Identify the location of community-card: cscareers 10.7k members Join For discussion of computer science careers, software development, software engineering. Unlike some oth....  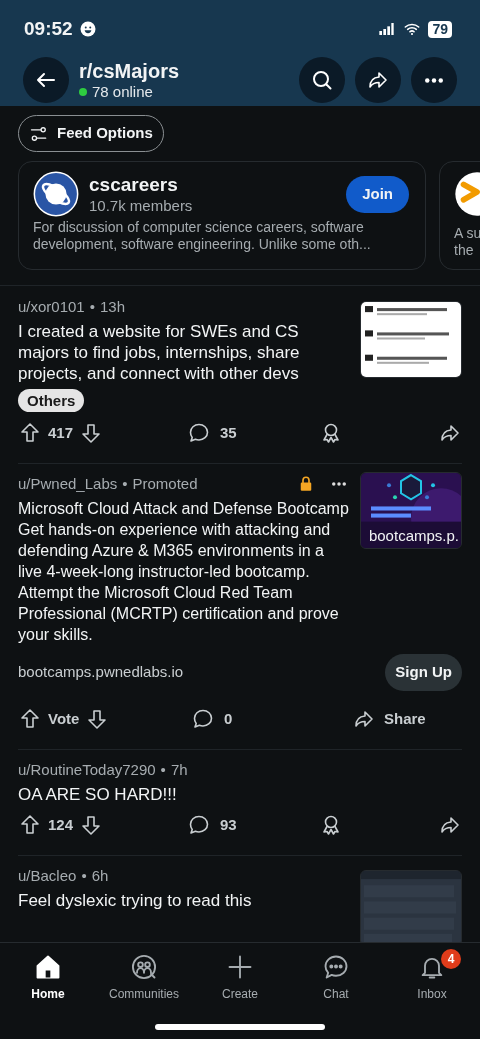
(222, 215).